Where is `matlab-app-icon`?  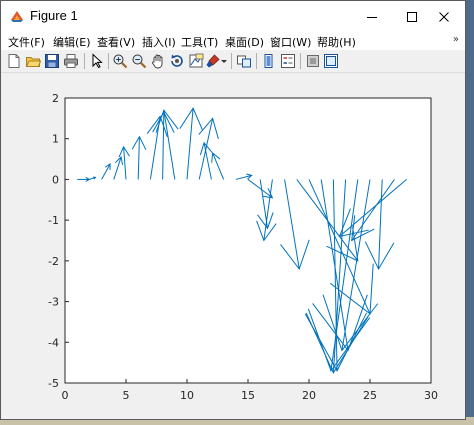
matlab-app-icon is located at coordinates (17, 16).